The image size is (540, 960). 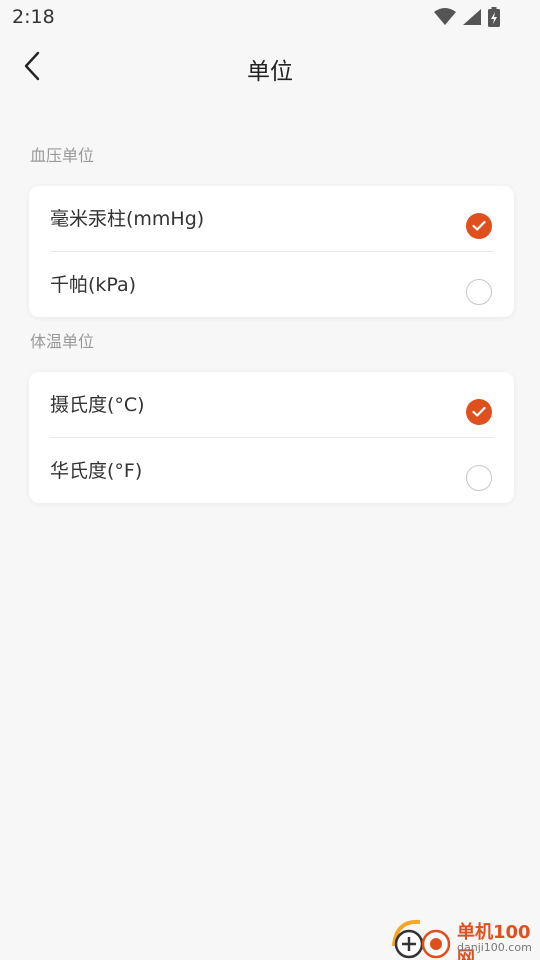 I want to click on option-label: 摄氏度(°C), so click(x=97, y=405).